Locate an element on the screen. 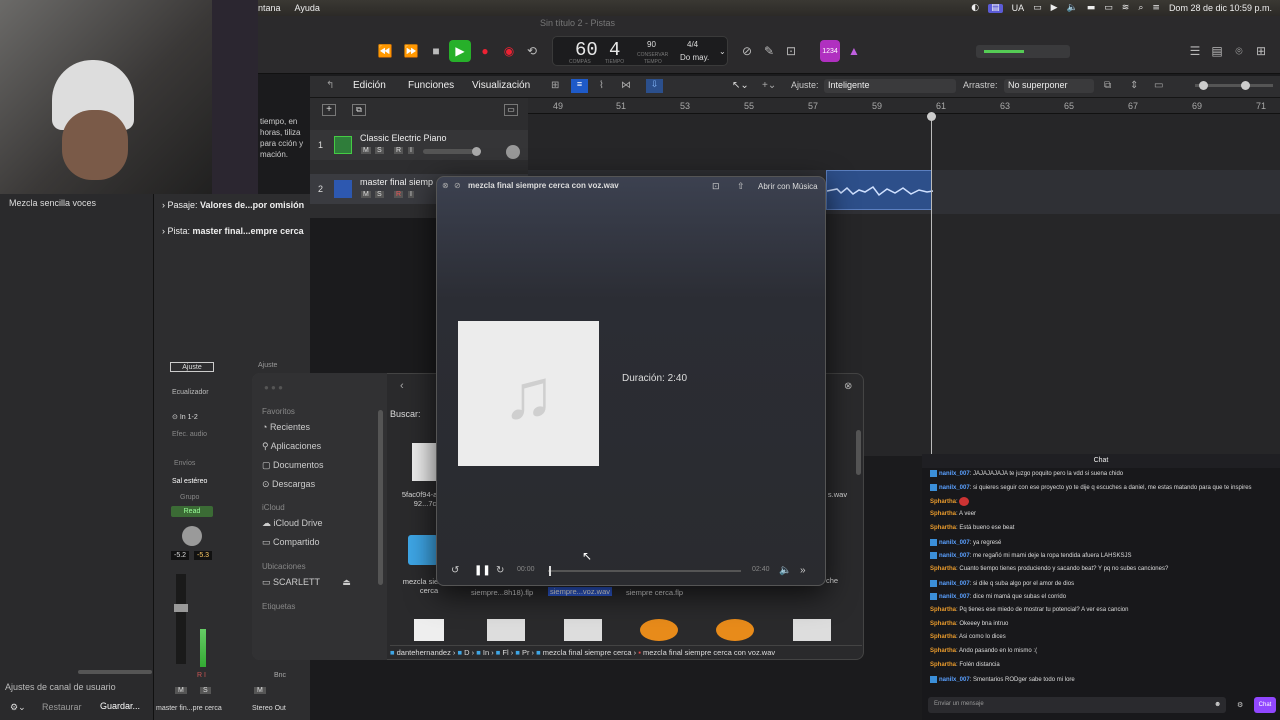 The height and width of the screenshot is (720, 1280). sidebar-item-applications: ⚲ Aplicaciones is located at coordinates (291, 446).